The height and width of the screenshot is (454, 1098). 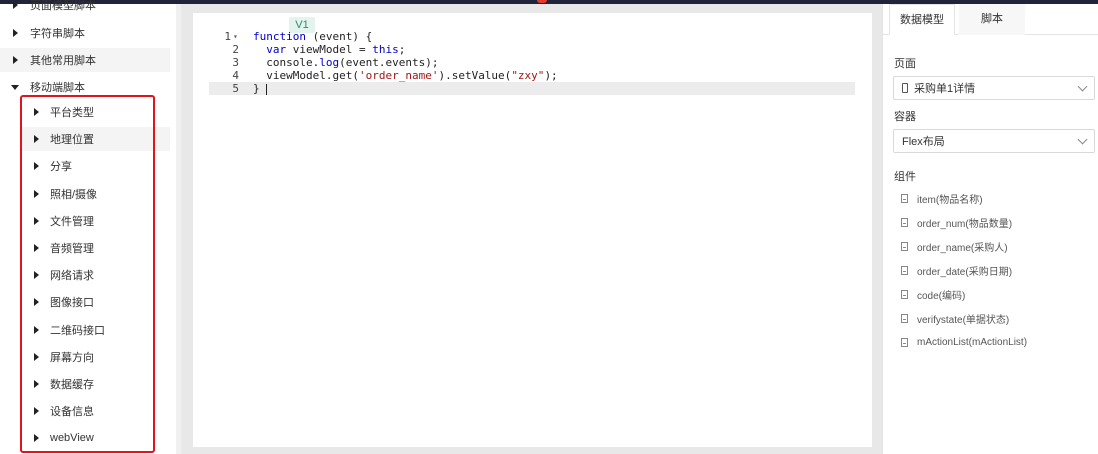 What do you see at coordinates (96, 275) in the screenshot?
I see `tree-subitem: 网络请求` at bounding box center [96, 275].